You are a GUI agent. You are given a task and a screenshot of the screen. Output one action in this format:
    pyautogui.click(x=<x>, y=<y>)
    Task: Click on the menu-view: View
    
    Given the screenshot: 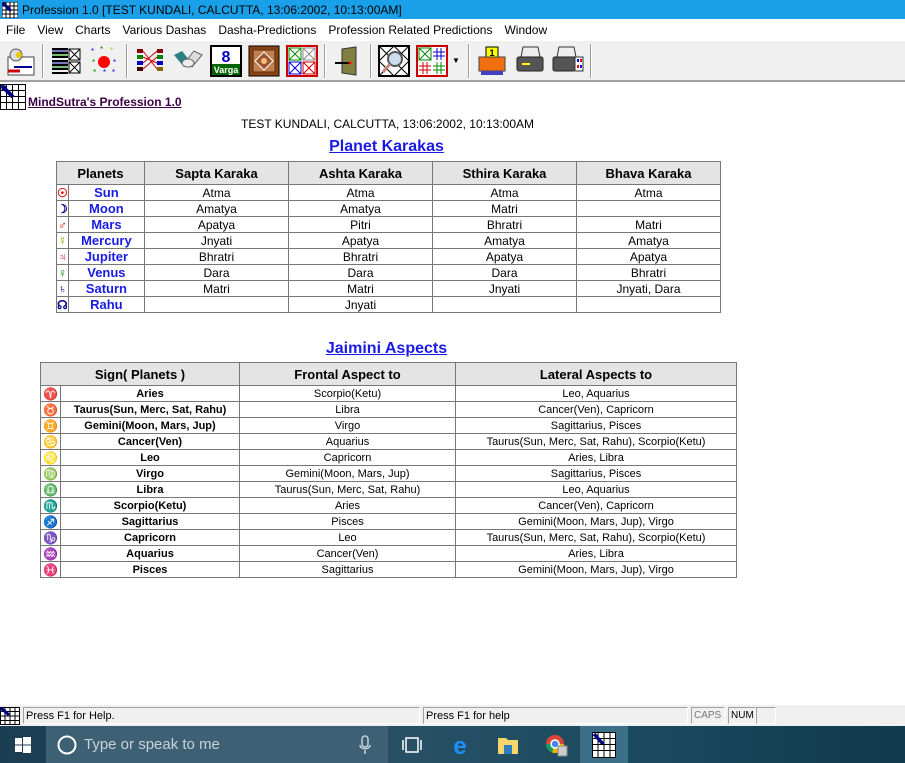 What is the action you would take?
    pyautogui.click(x=50, y=30)
    